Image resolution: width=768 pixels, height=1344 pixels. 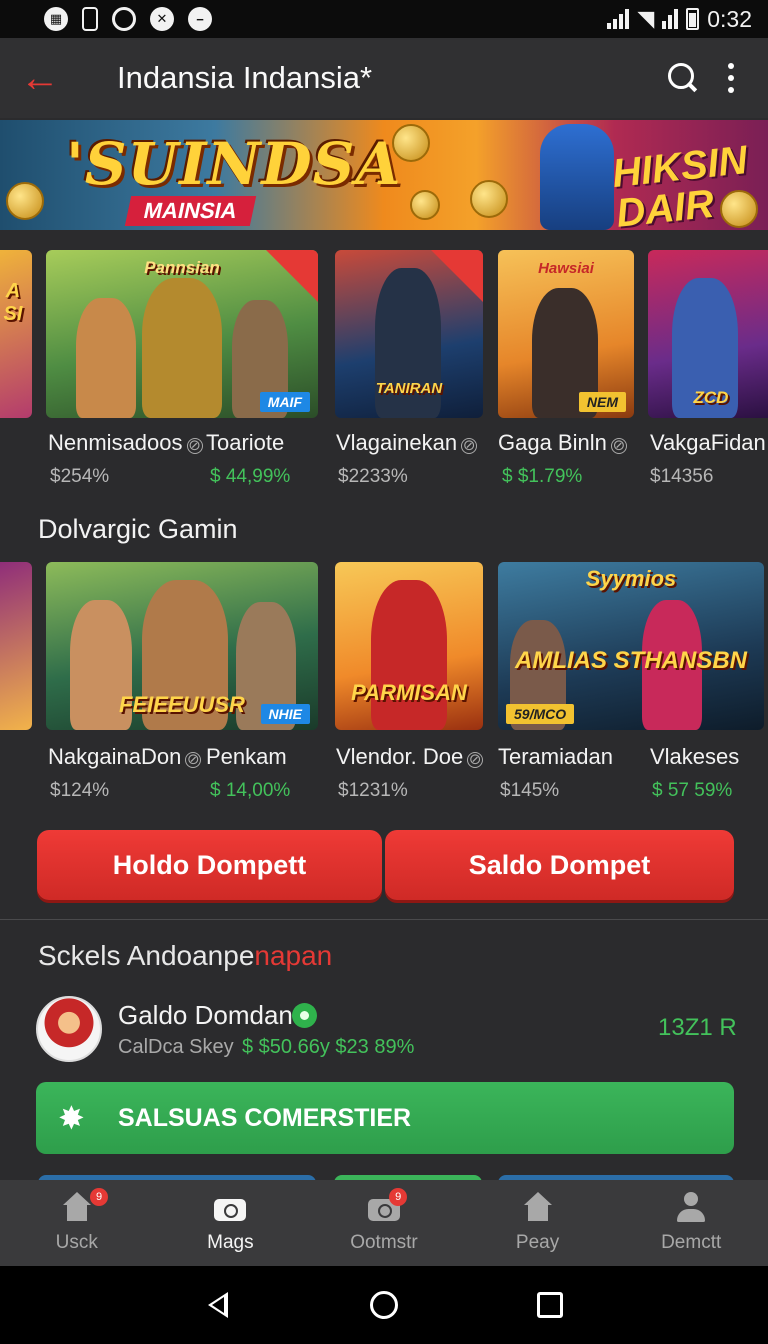 I want to click on game-title: Vlakeses, so click(x=694, y=757).